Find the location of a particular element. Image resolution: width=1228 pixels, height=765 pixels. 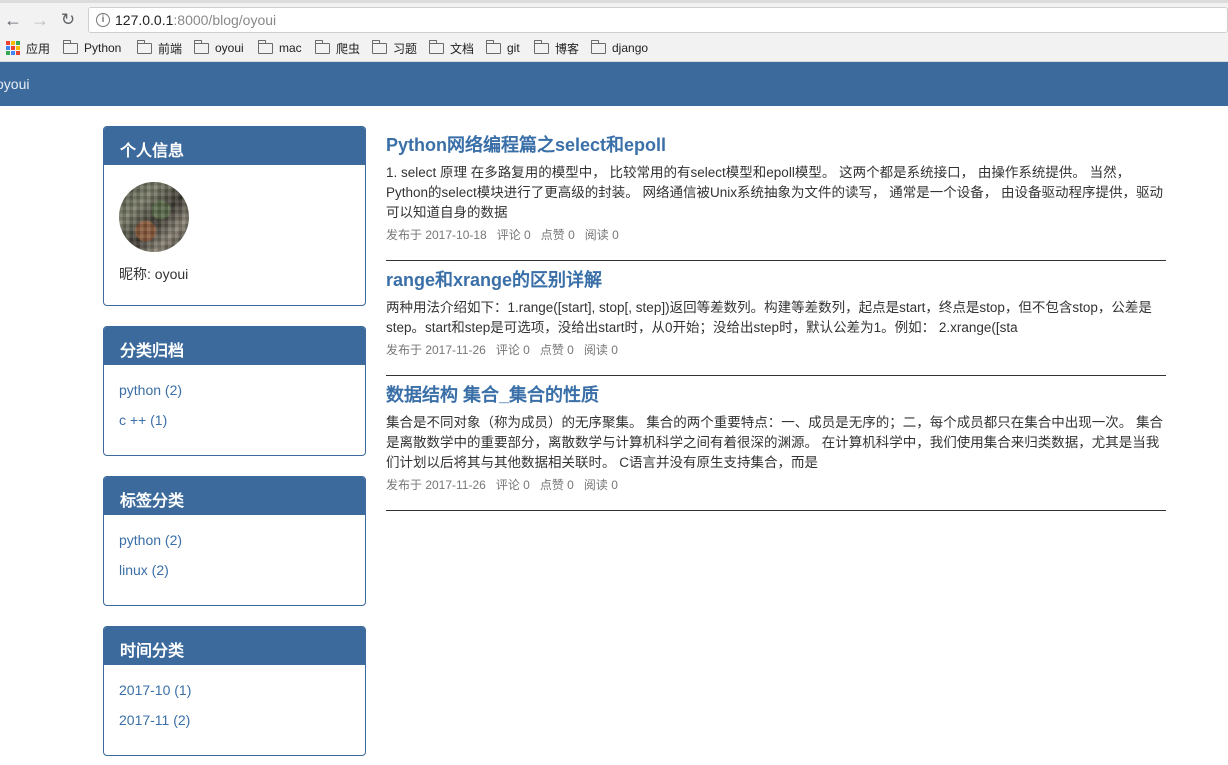

bookmark-label: 博客 is located at coordinates (567, 48).